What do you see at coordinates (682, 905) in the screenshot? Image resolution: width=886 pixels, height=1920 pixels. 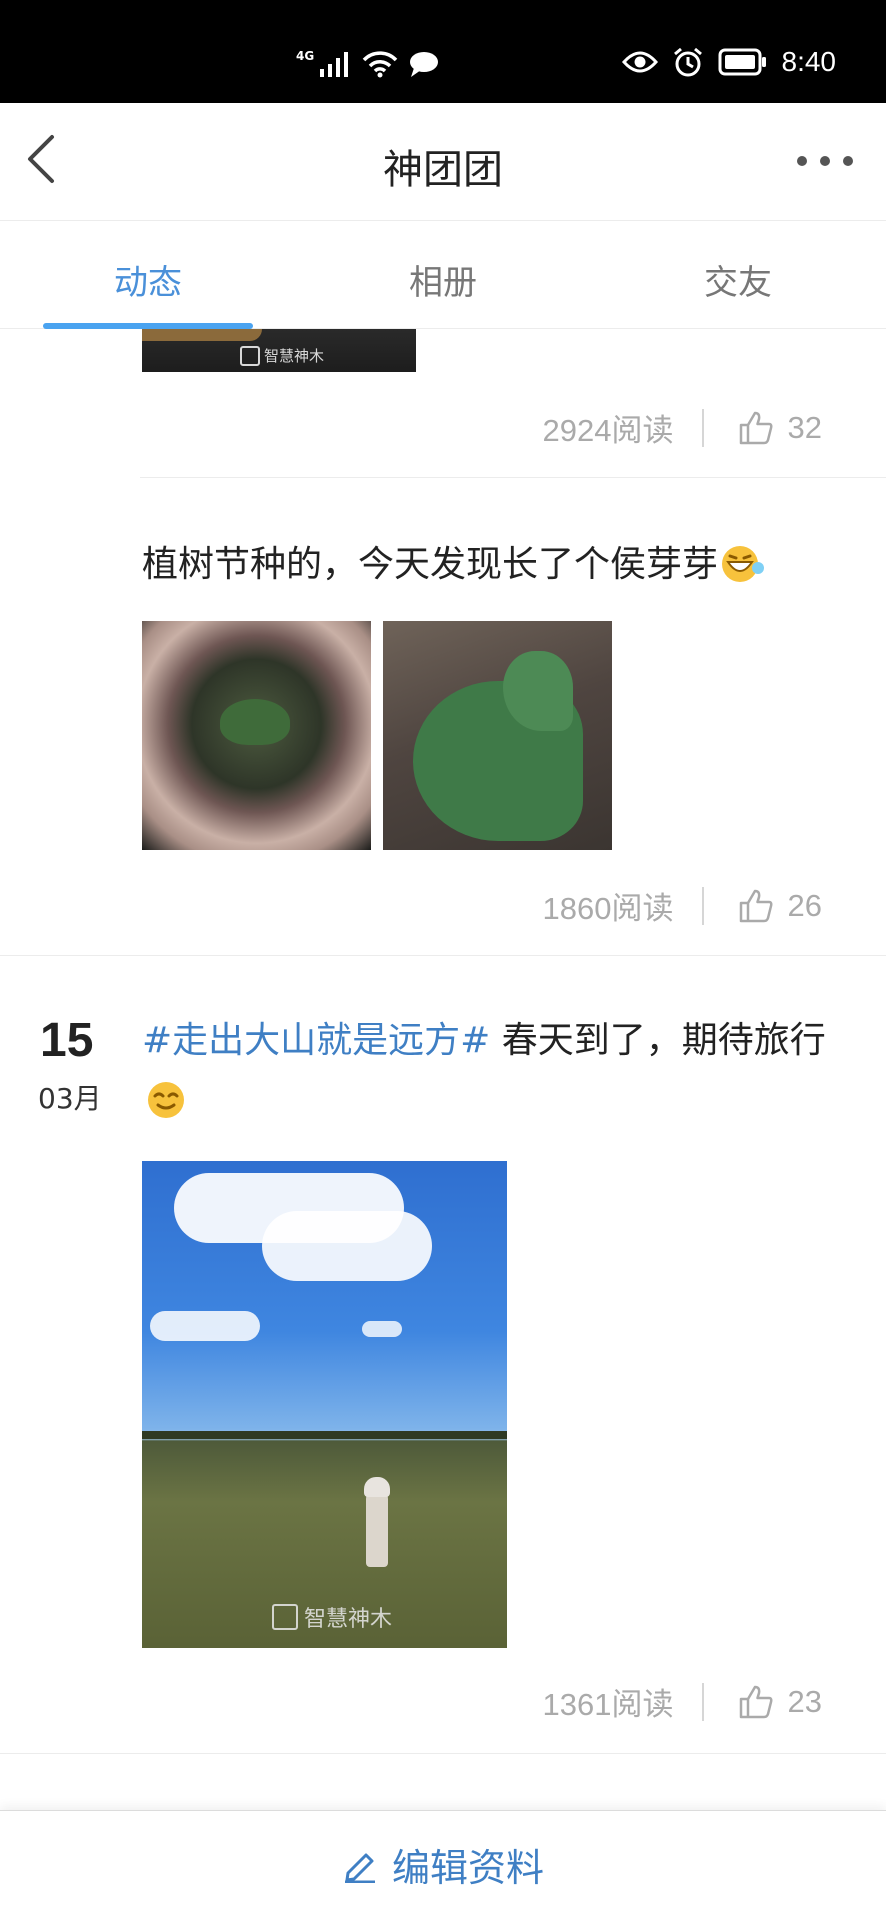 I see `post-meta: 1860阅读 26` at bounding box center [682, 905].